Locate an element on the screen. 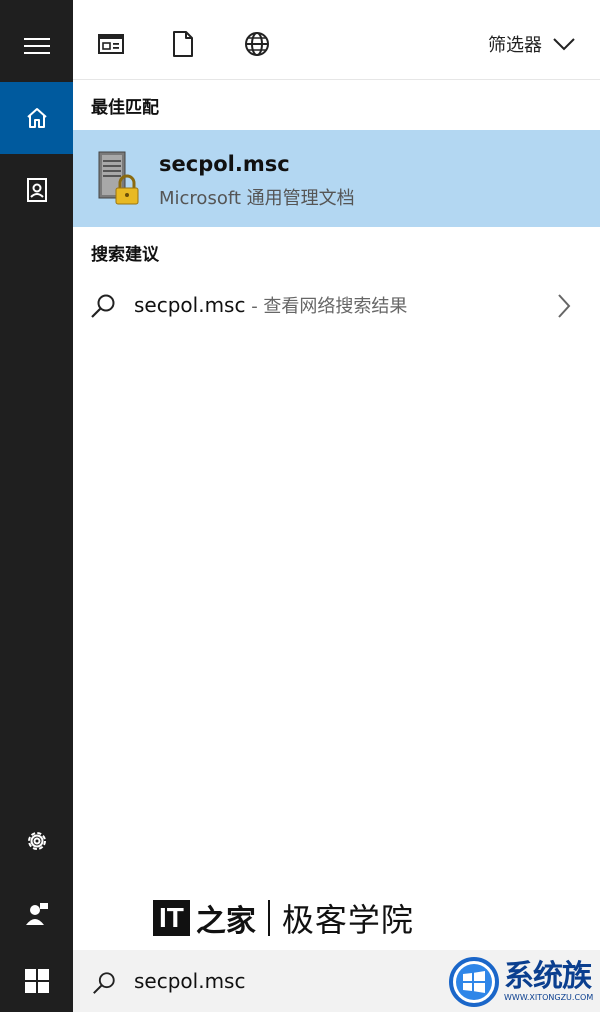  hamburger-menu-icon is located at coordinates (36, 46).